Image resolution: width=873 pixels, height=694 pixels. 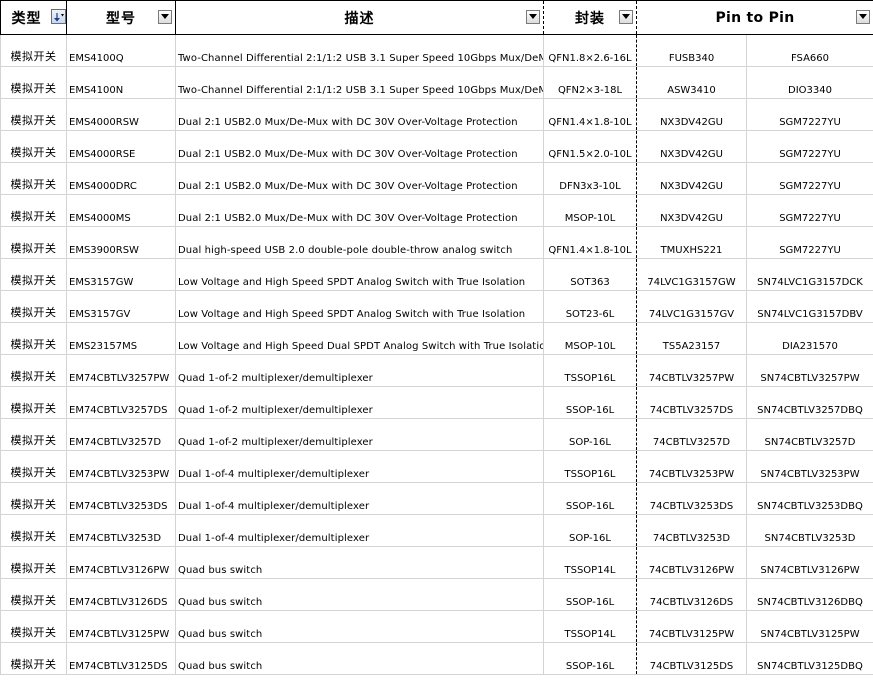 I want to click on cell-model: EM74CBTLV3126DS, so click(x=121, y=594).